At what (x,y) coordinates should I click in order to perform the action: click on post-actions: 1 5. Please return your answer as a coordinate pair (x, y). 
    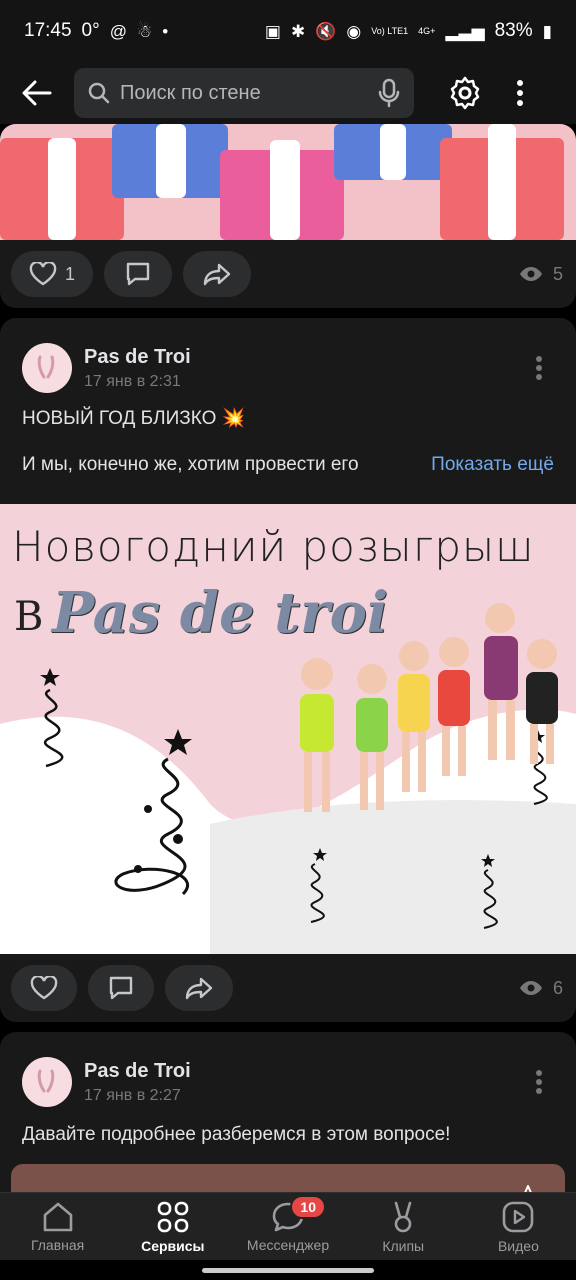
    Looking at the image, I should click on (288, 274).